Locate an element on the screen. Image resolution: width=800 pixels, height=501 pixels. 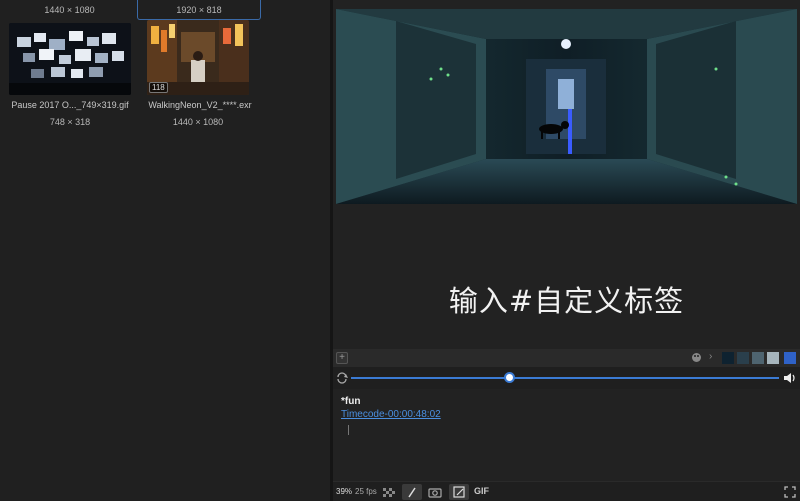
neon-street-thumbnail: 118 is located at coordinates (198, 57).